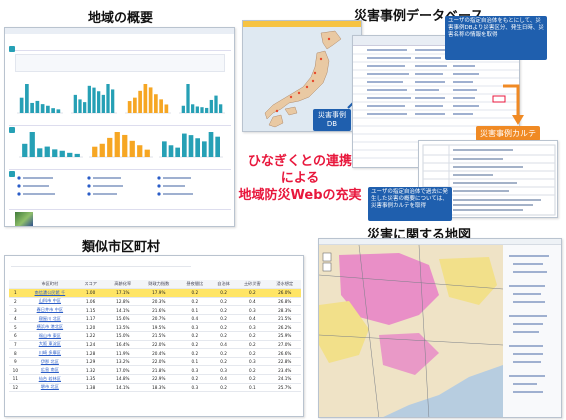  I want to click on table-row: 12 堺市 北区 1.38 14.1% 18.3% 0.3 0.2 0.1 25.7%, so click(155, 388).